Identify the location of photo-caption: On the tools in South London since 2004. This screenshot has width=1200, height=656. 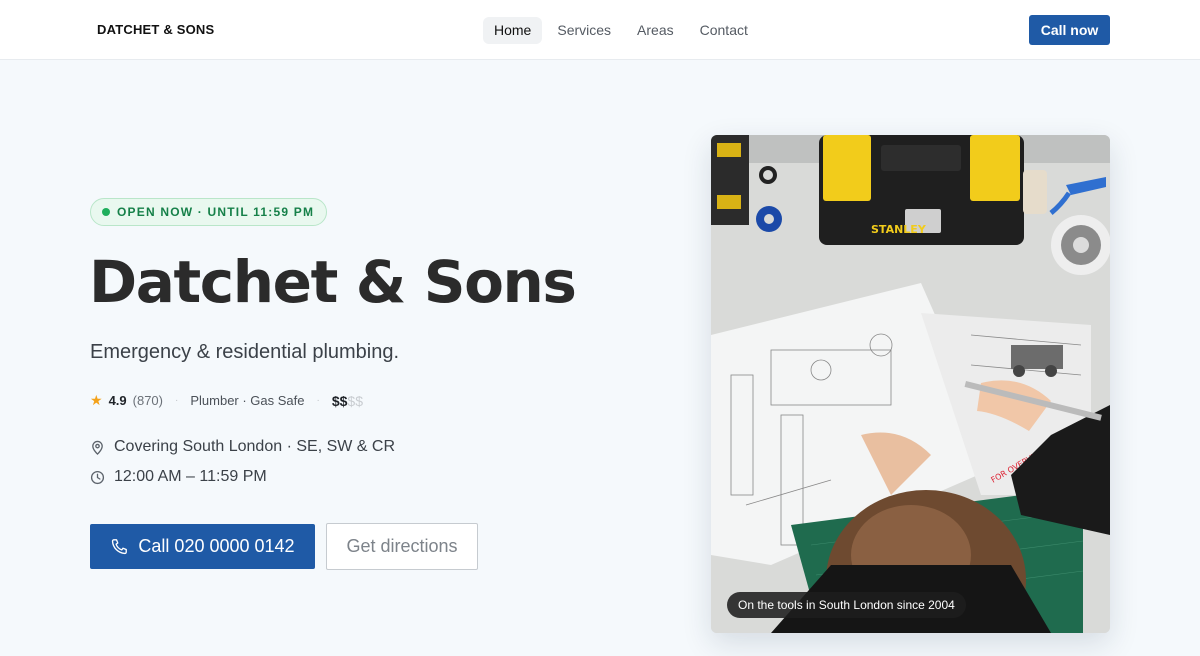
(846, 605).